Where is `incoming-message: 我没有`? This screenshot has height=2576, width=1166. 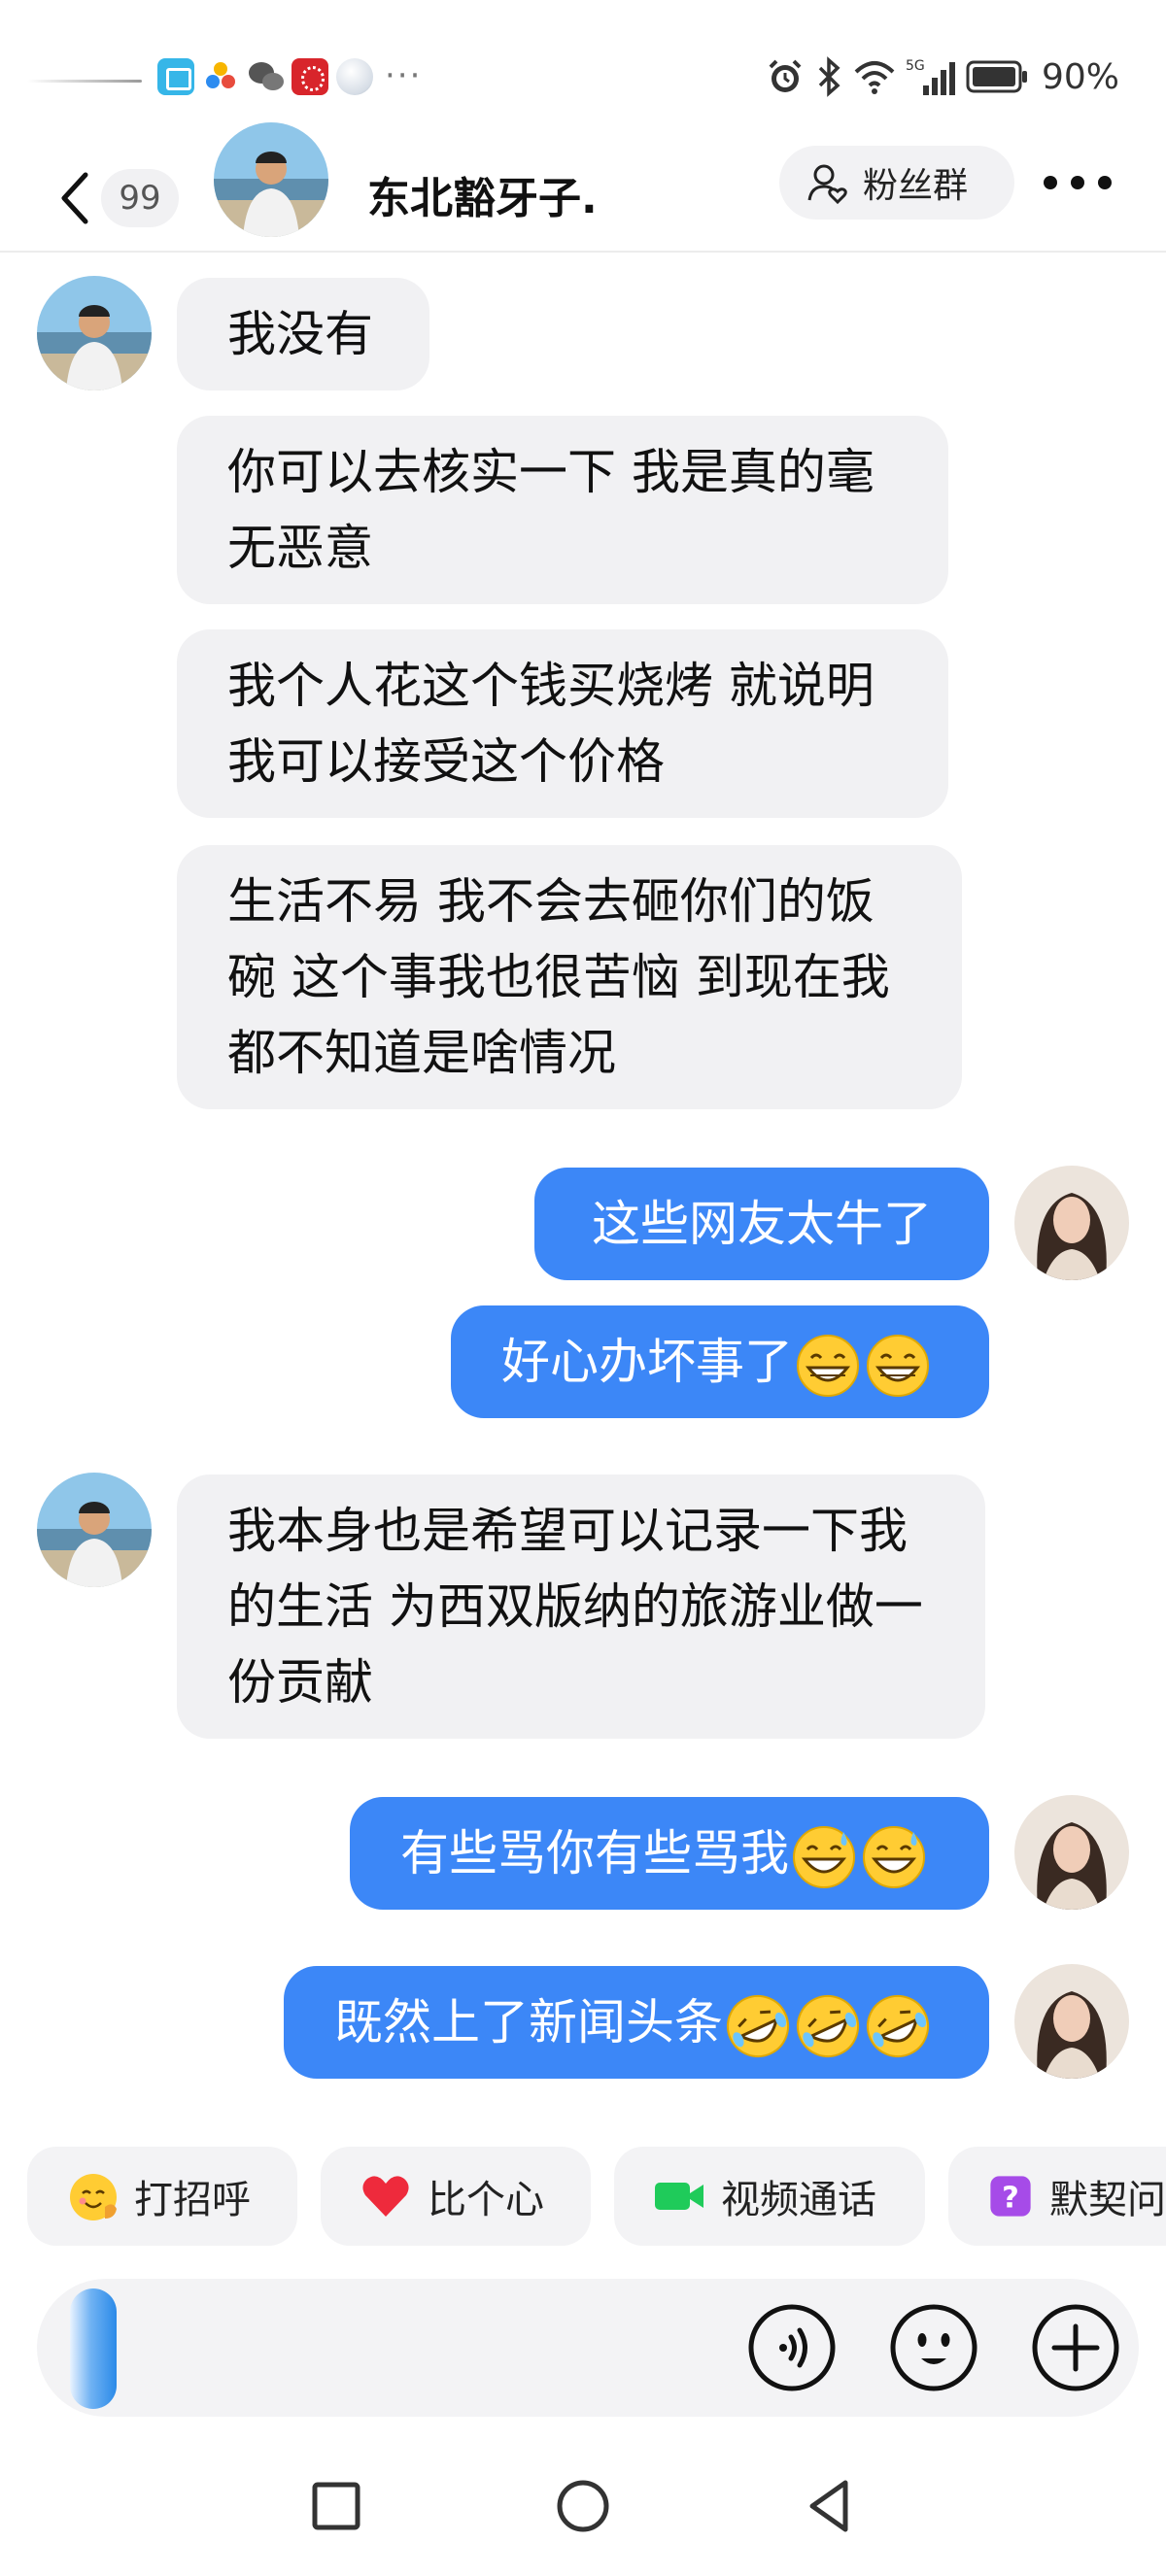 incoming-message: 我没有 is located at coordinates (303, 334).